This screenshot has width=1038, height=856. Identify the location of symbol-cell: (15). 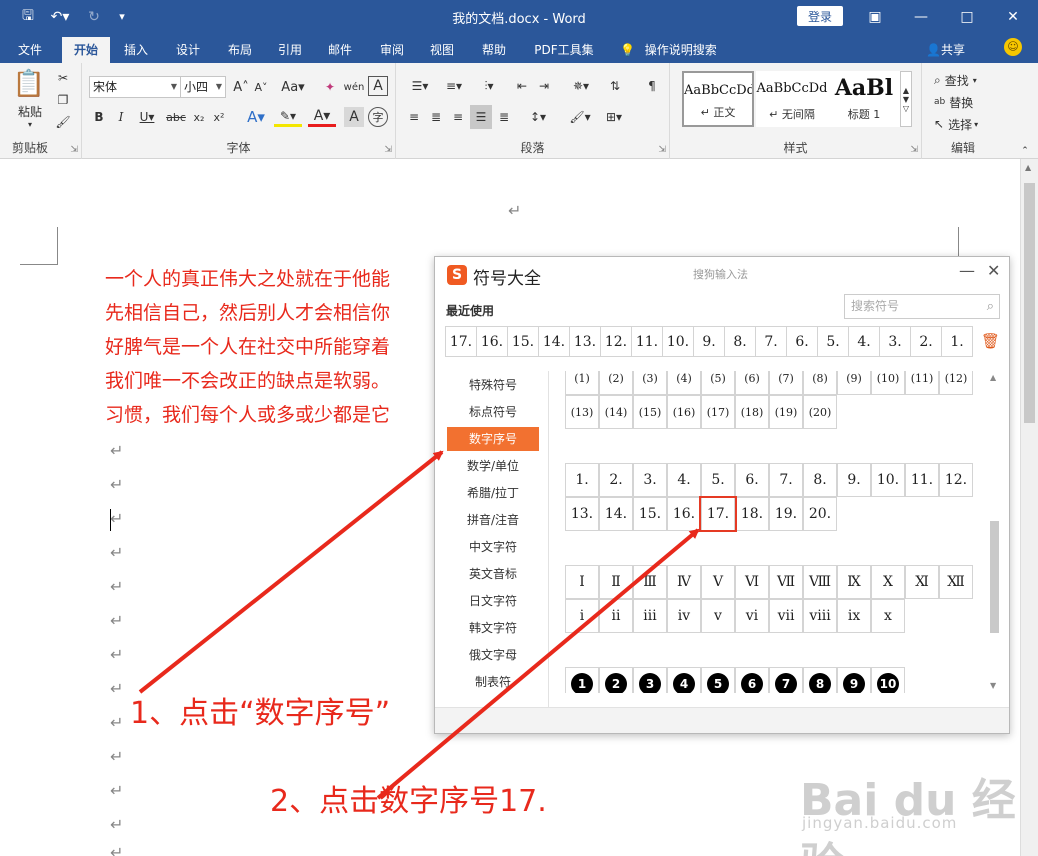
(650, 412).